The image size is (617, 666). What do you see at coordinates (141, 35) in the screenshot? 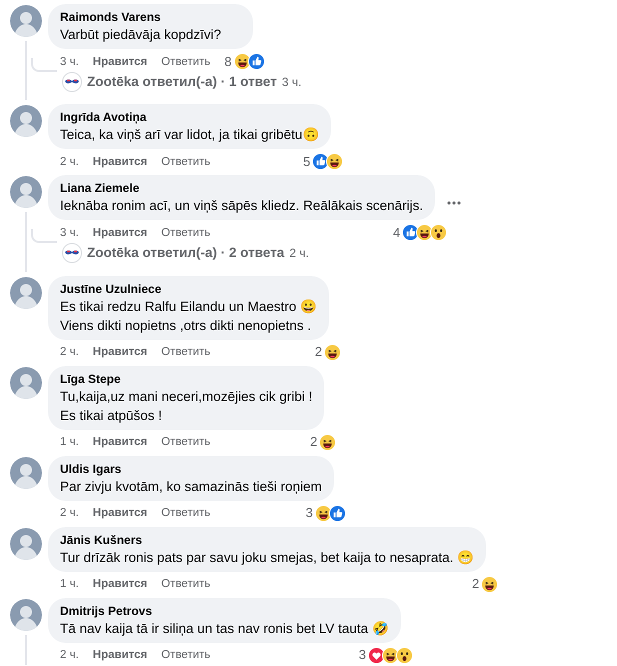
I see `comment-text: Varbūt piedāvāja kopdzīvi?` at bounding box center [141, 35].